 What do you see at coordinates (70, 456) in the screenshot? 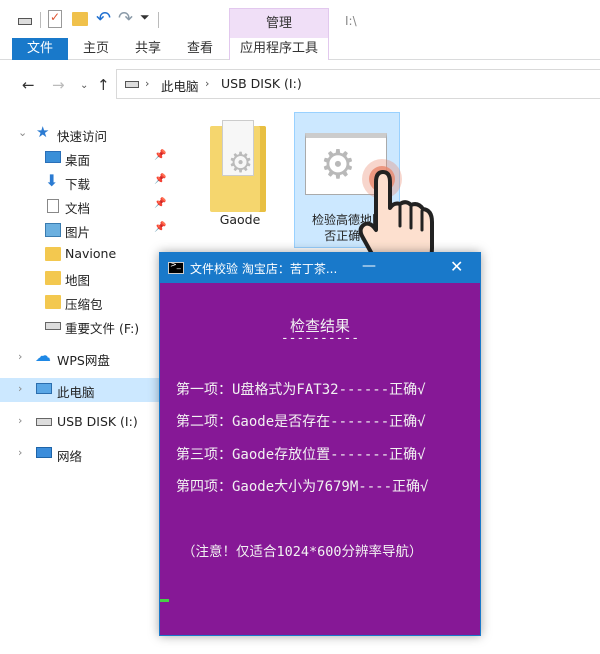
I see `sidebar-item-label: 网络` at bounding box center [70, 456].